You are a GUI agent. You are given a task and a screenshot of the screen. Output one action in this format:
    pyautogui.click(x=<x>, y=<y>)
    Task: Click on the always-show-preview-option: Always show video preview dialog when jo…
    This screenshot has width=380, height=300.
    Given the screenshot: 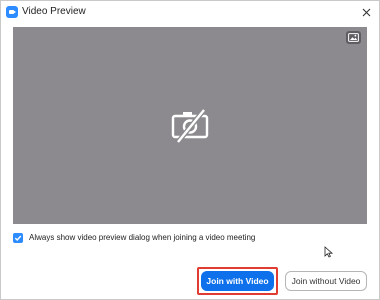 What is the action you would take?
    pyautogui.click(x=134, y=238)
    